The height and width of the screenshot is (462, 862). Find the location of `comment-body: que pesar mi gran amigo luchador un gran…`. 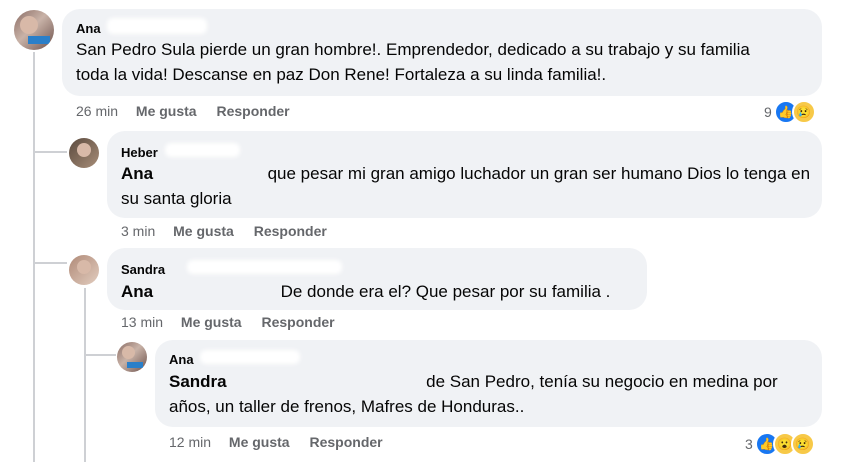

comment-body: que pesar mi gran amigo luchador un gran… is located at coordinates (466, 186).